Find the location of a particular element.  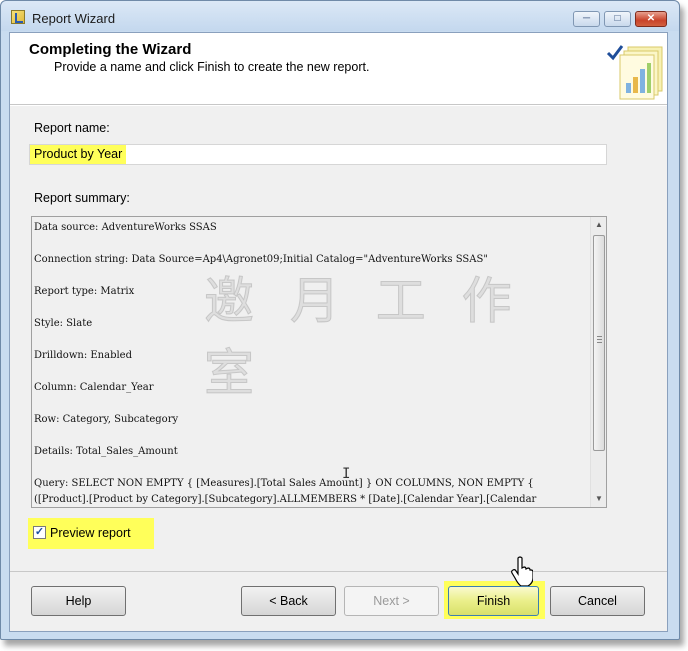

scroll-up-arrow-icon: ▲ is located at coordinates (598, 225).